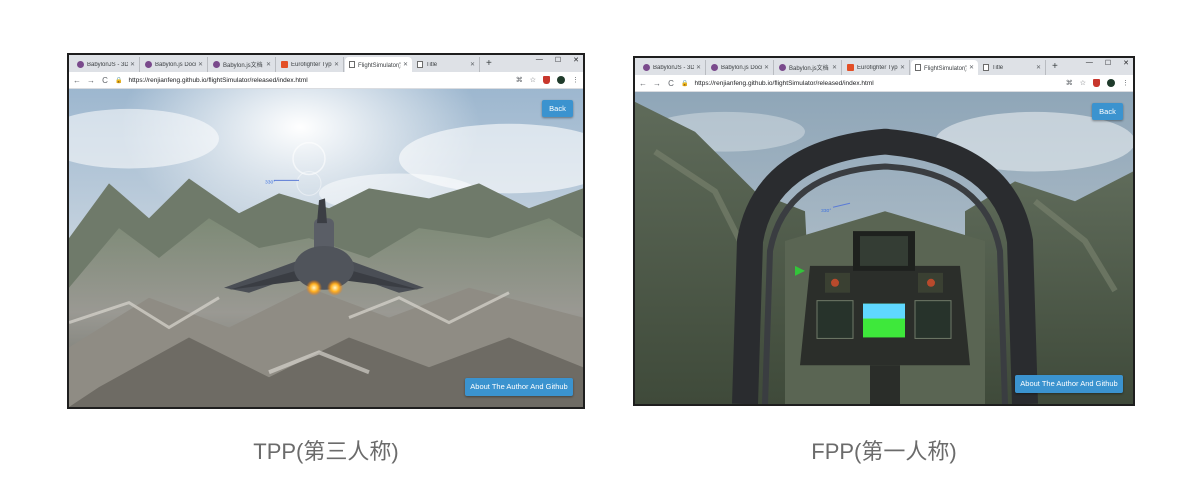 The image size is (1200, 500). I want to click on fpp-caption: FPP(第一人称), so click(884, 451).